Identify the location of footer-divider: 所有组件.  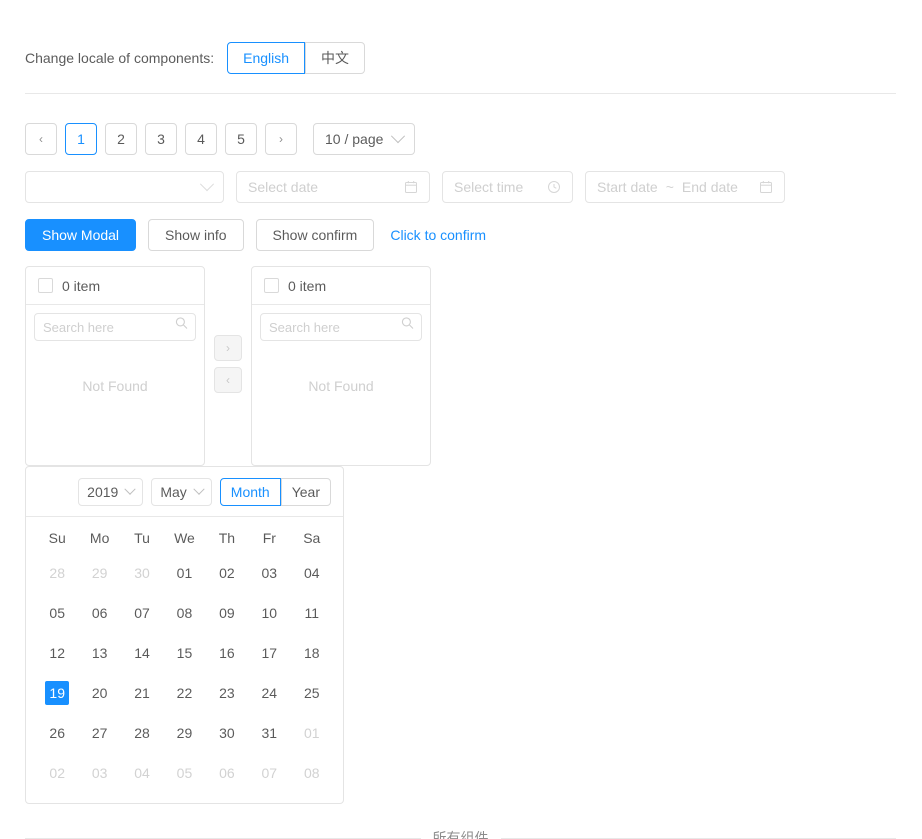
(460, 833).